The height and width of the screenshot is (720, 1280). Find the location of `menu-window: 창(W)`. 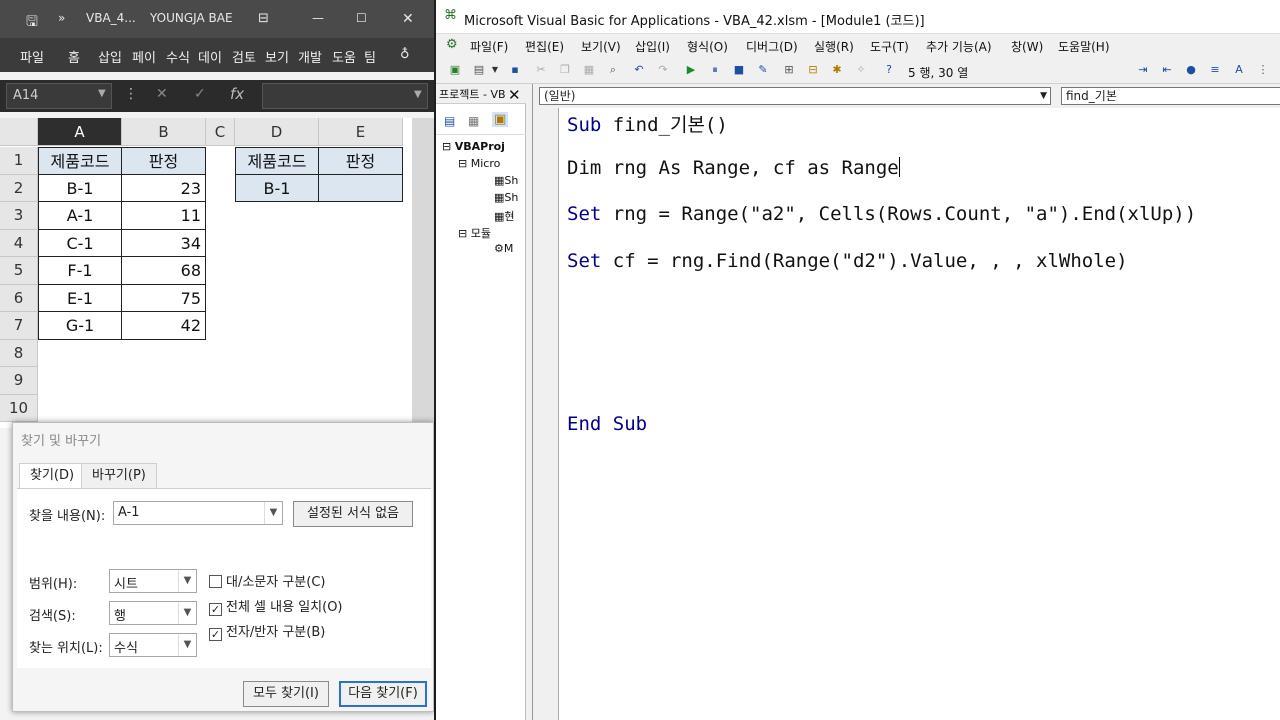

menu-window: 창(W) is located at coordinates (1027, 46).